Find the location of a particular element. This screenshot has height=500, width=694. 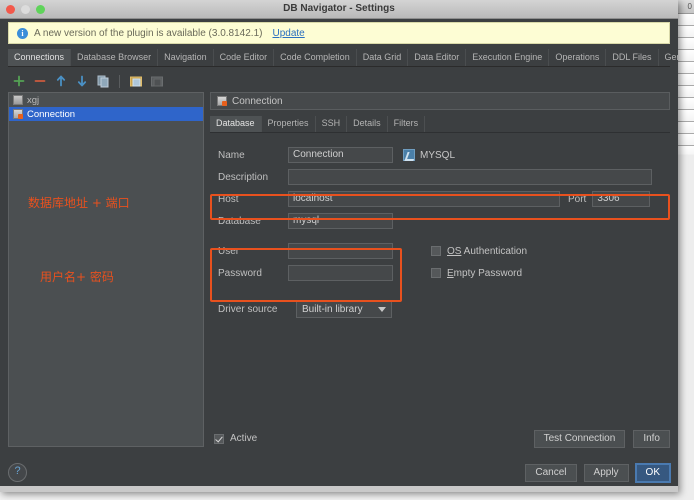

password-input is located at coordinates (340, 273).